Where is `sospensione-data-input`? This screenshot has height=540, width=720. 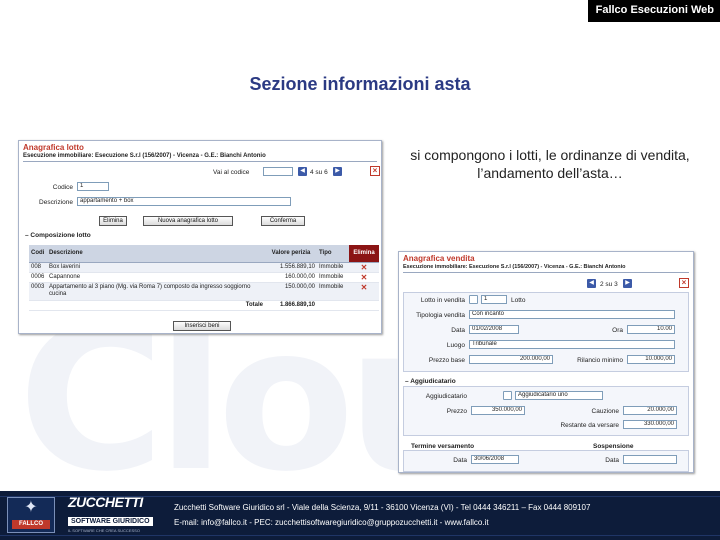 sospensione-data-input is located at coordinates (650, 459).